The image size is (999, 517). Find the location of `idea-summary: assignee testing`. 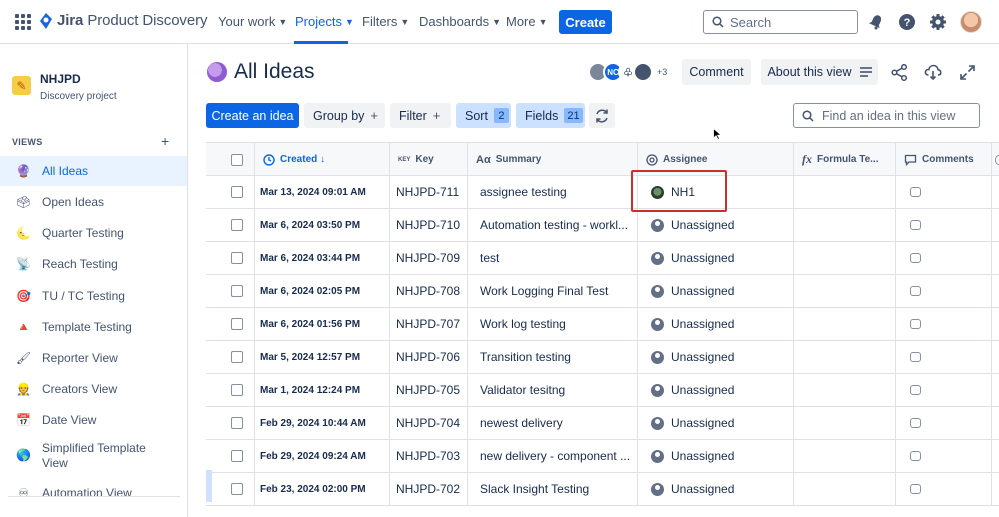

idea-summary: assignee testing is located at coordinates (553, 192).